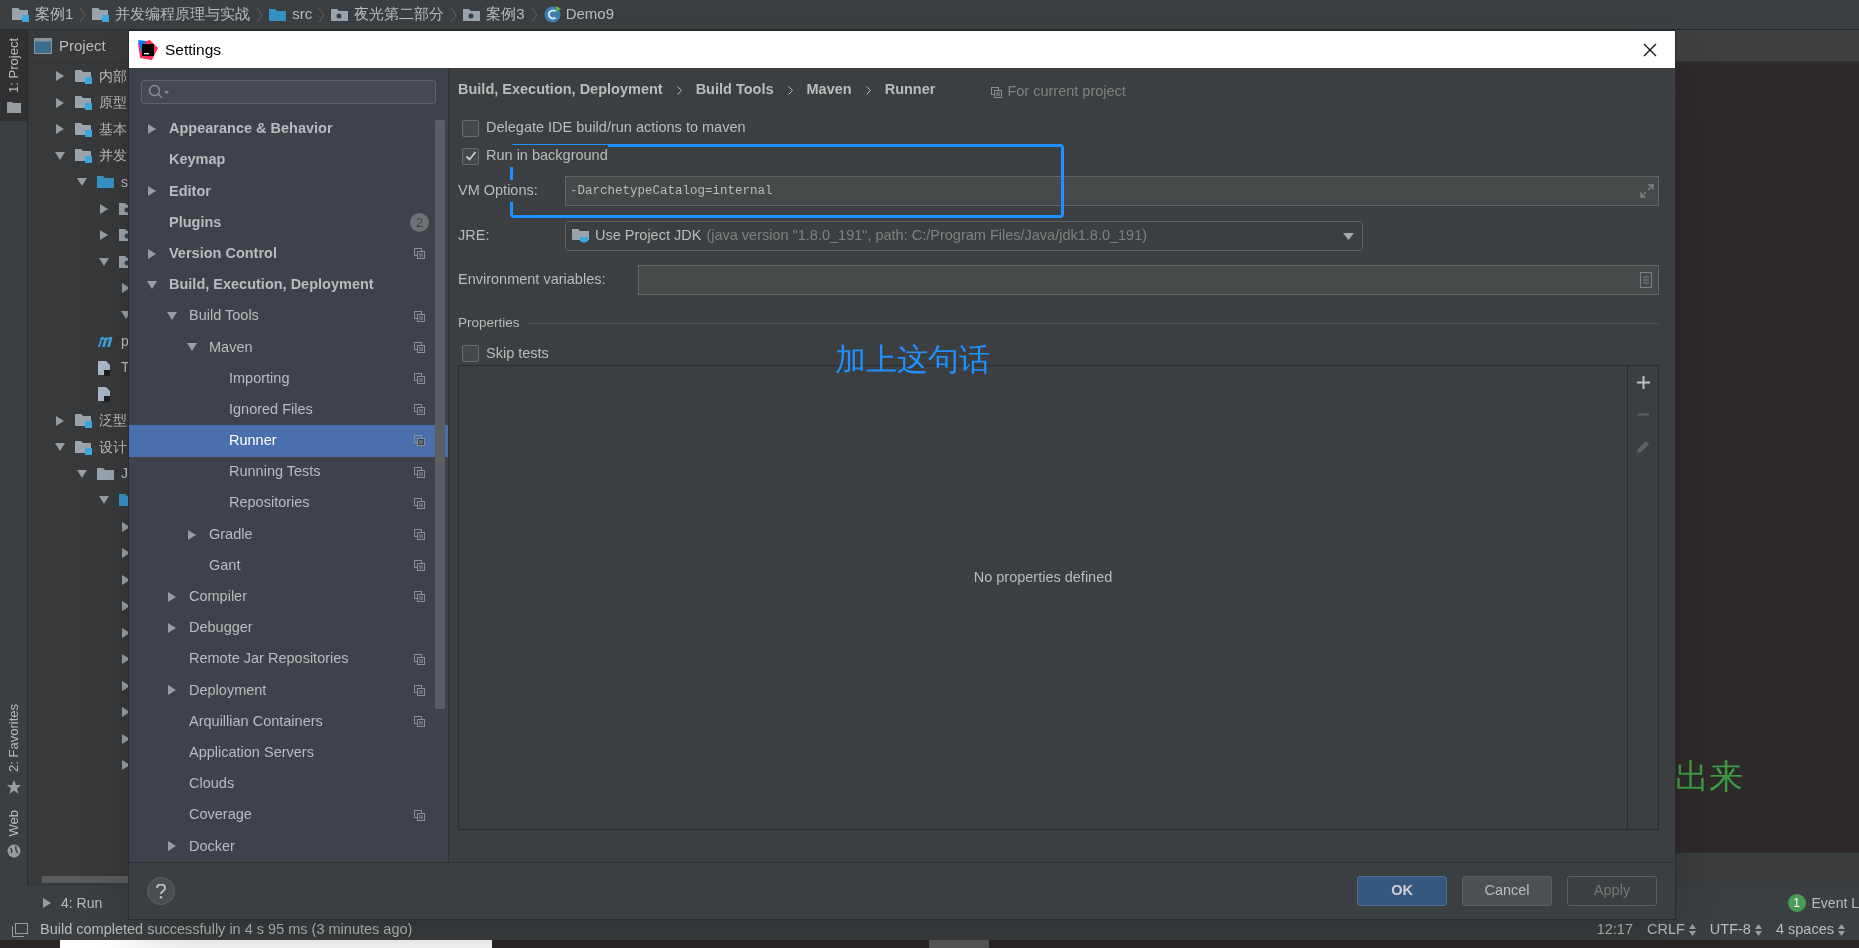  What do you see at coordinates (288, 659) in the screenshot?
I see `settings-tree-item: Remote Jar Repositories` at bounding box center [288, 659].